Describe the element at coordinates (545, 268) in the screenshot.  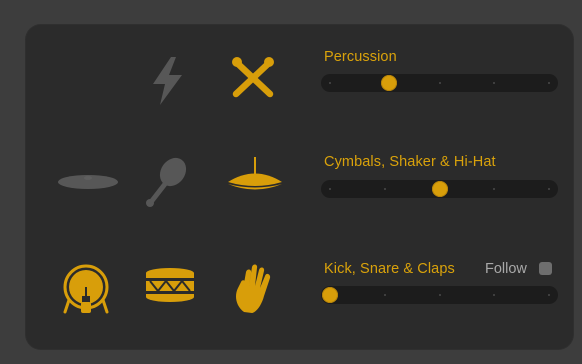
I see `follow-checkbox` at that location.